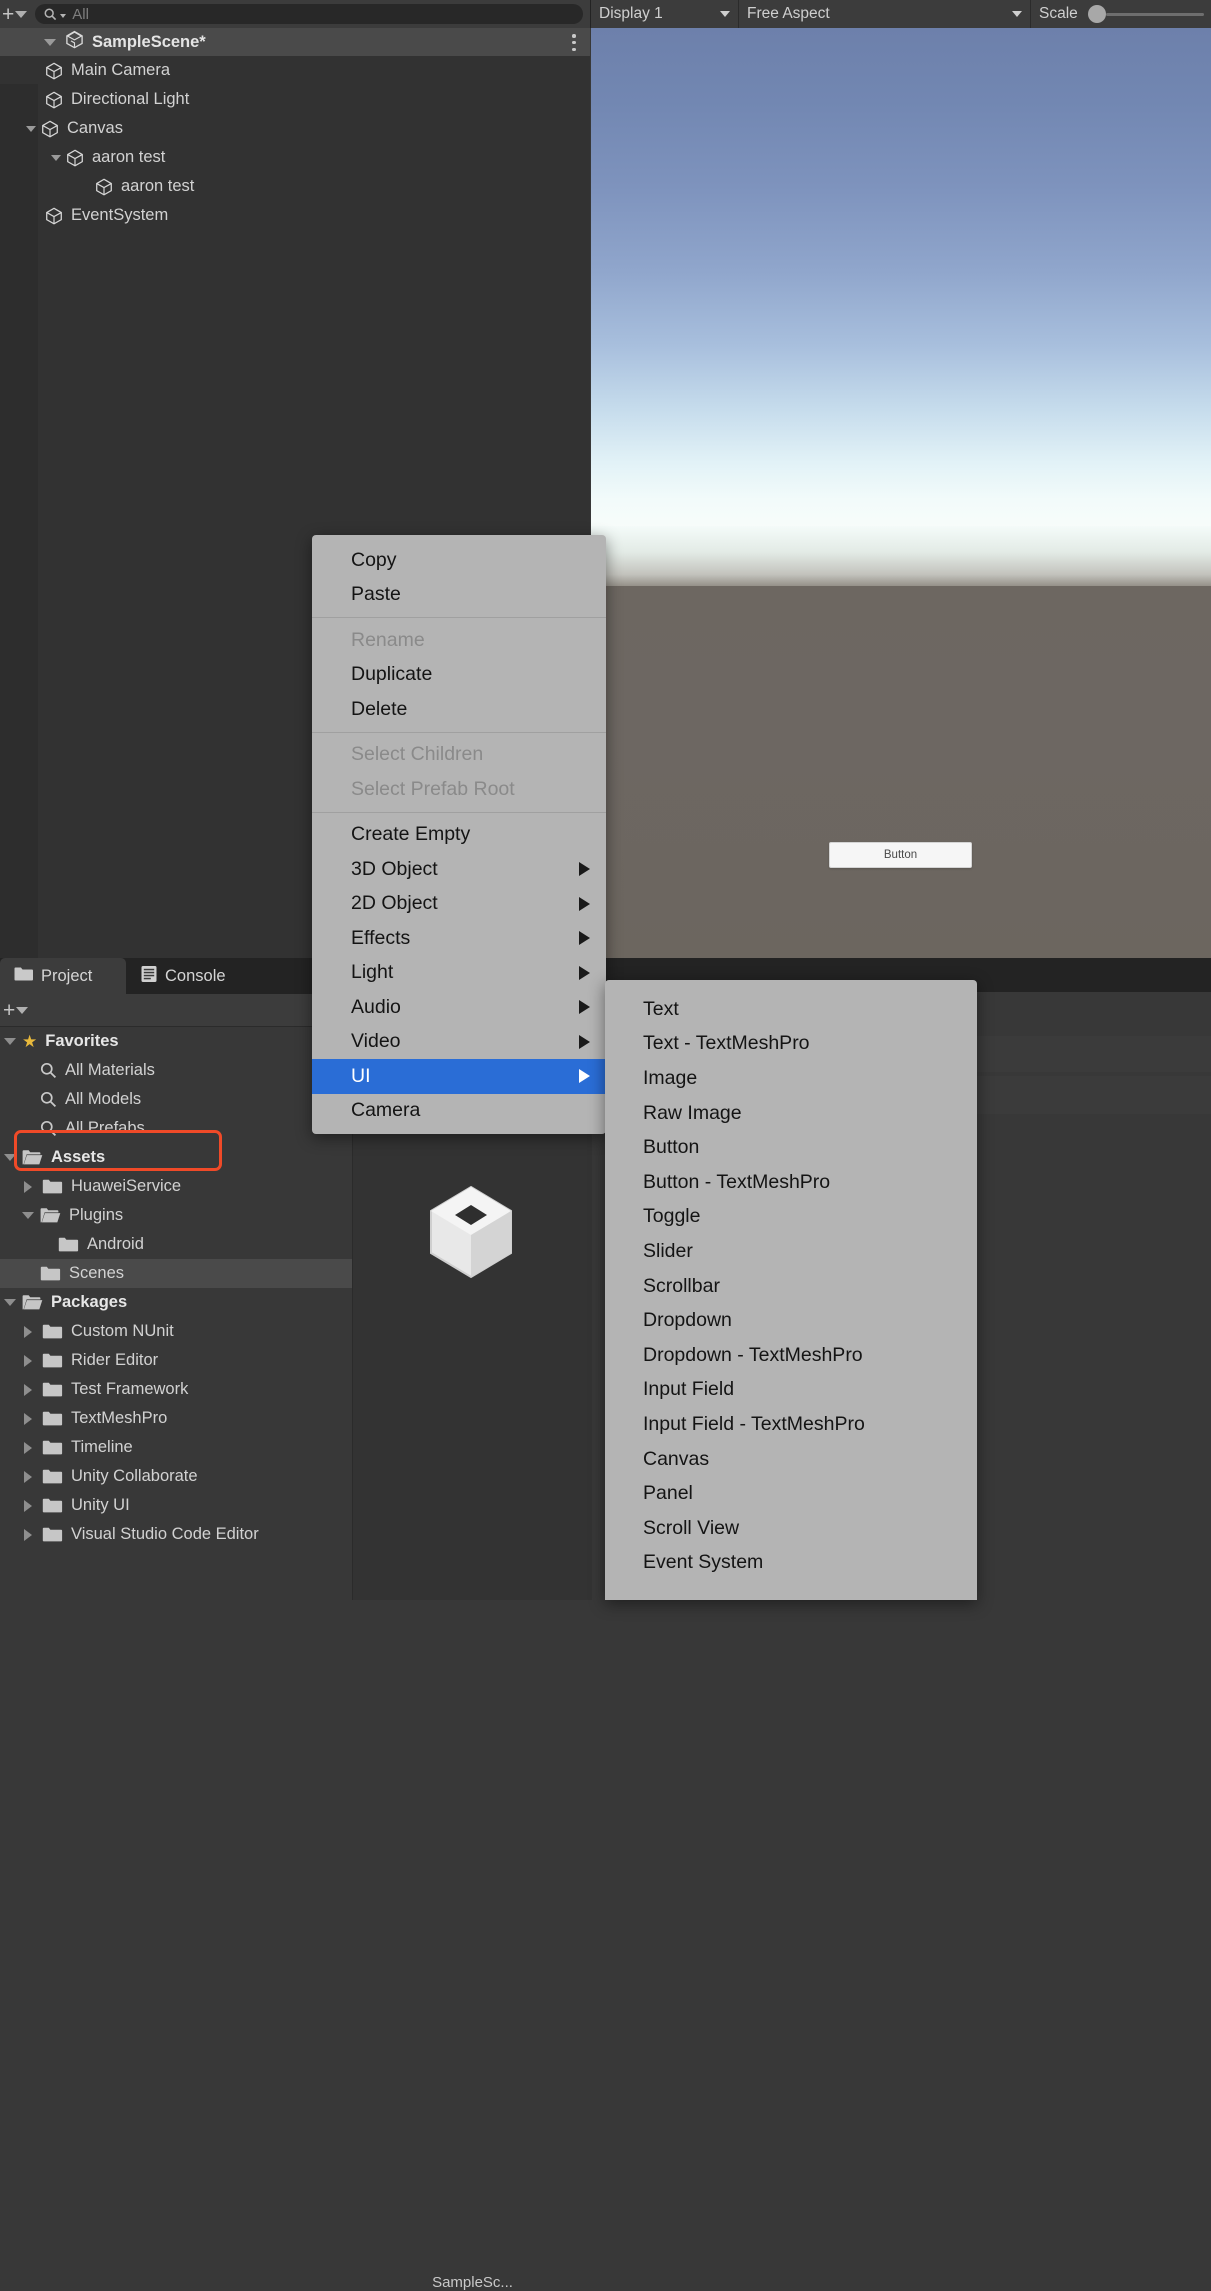  I want to click on project-item-label: Assets, so click(78, 1157).